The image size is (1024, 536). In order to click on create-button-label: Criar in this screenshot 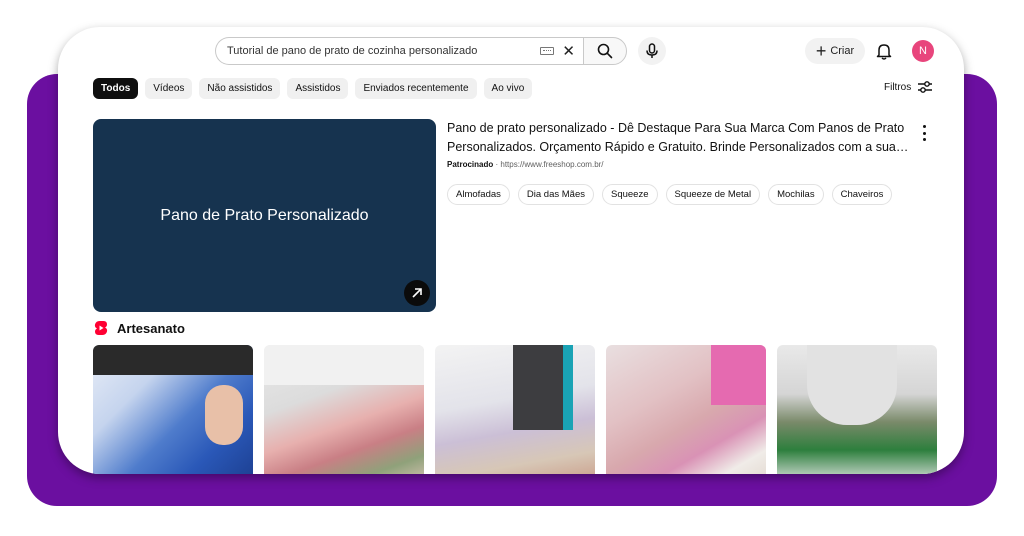, I will do `click(842, 51)`.